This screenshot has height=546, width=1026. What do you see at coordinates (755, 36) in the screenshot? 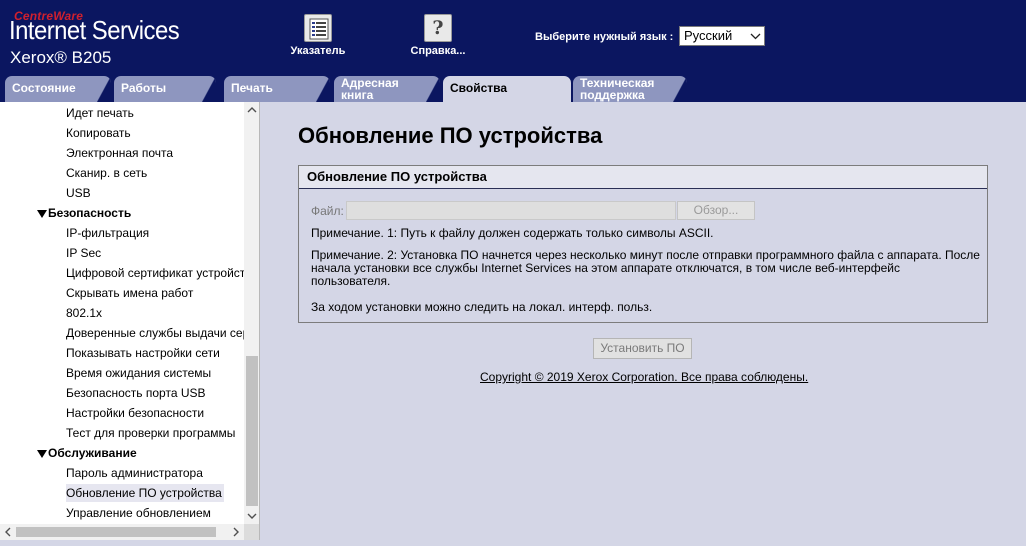
I see `chevron-down-icon` at bounding box center [755, 36].